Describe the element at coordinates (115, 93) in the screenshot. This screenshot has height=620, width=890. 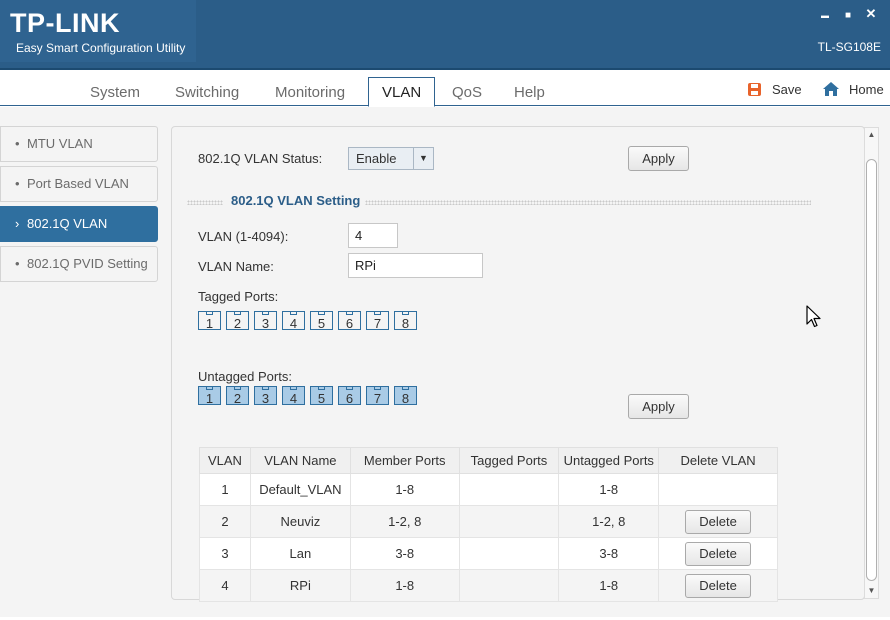
I see `tab-system: System` at that location.